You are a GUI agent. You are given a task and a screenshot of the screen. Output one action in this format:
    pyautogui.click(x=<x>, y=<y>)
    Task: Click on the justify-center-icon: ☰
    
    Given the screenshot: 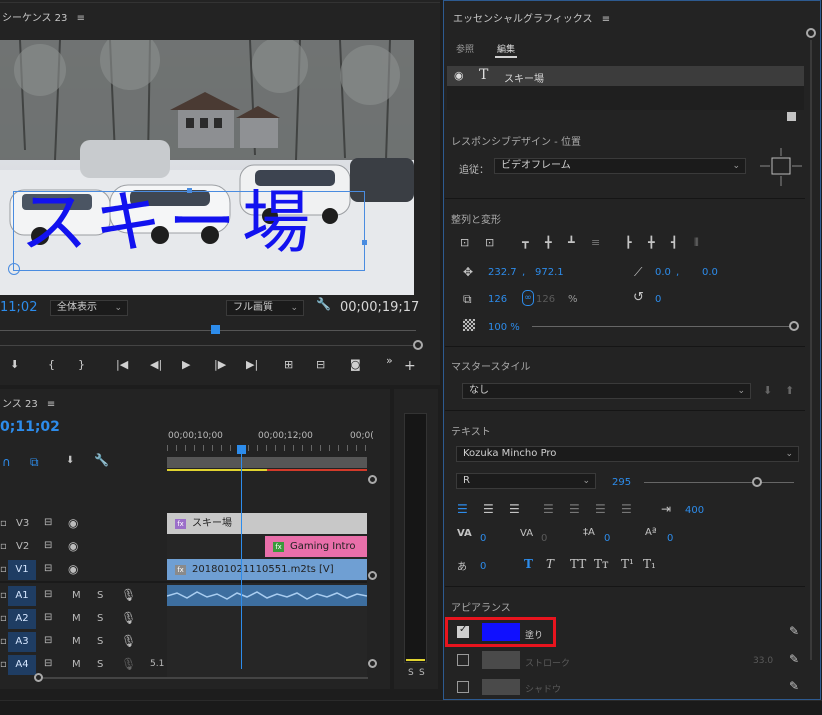 What is the action you would take?
    pyautogui.click(x=574, y=509)
    